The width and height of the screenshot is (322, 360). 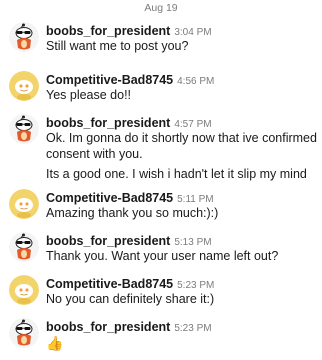 I want to click on date-separator: Aug 19, so click(x=161, y=8).